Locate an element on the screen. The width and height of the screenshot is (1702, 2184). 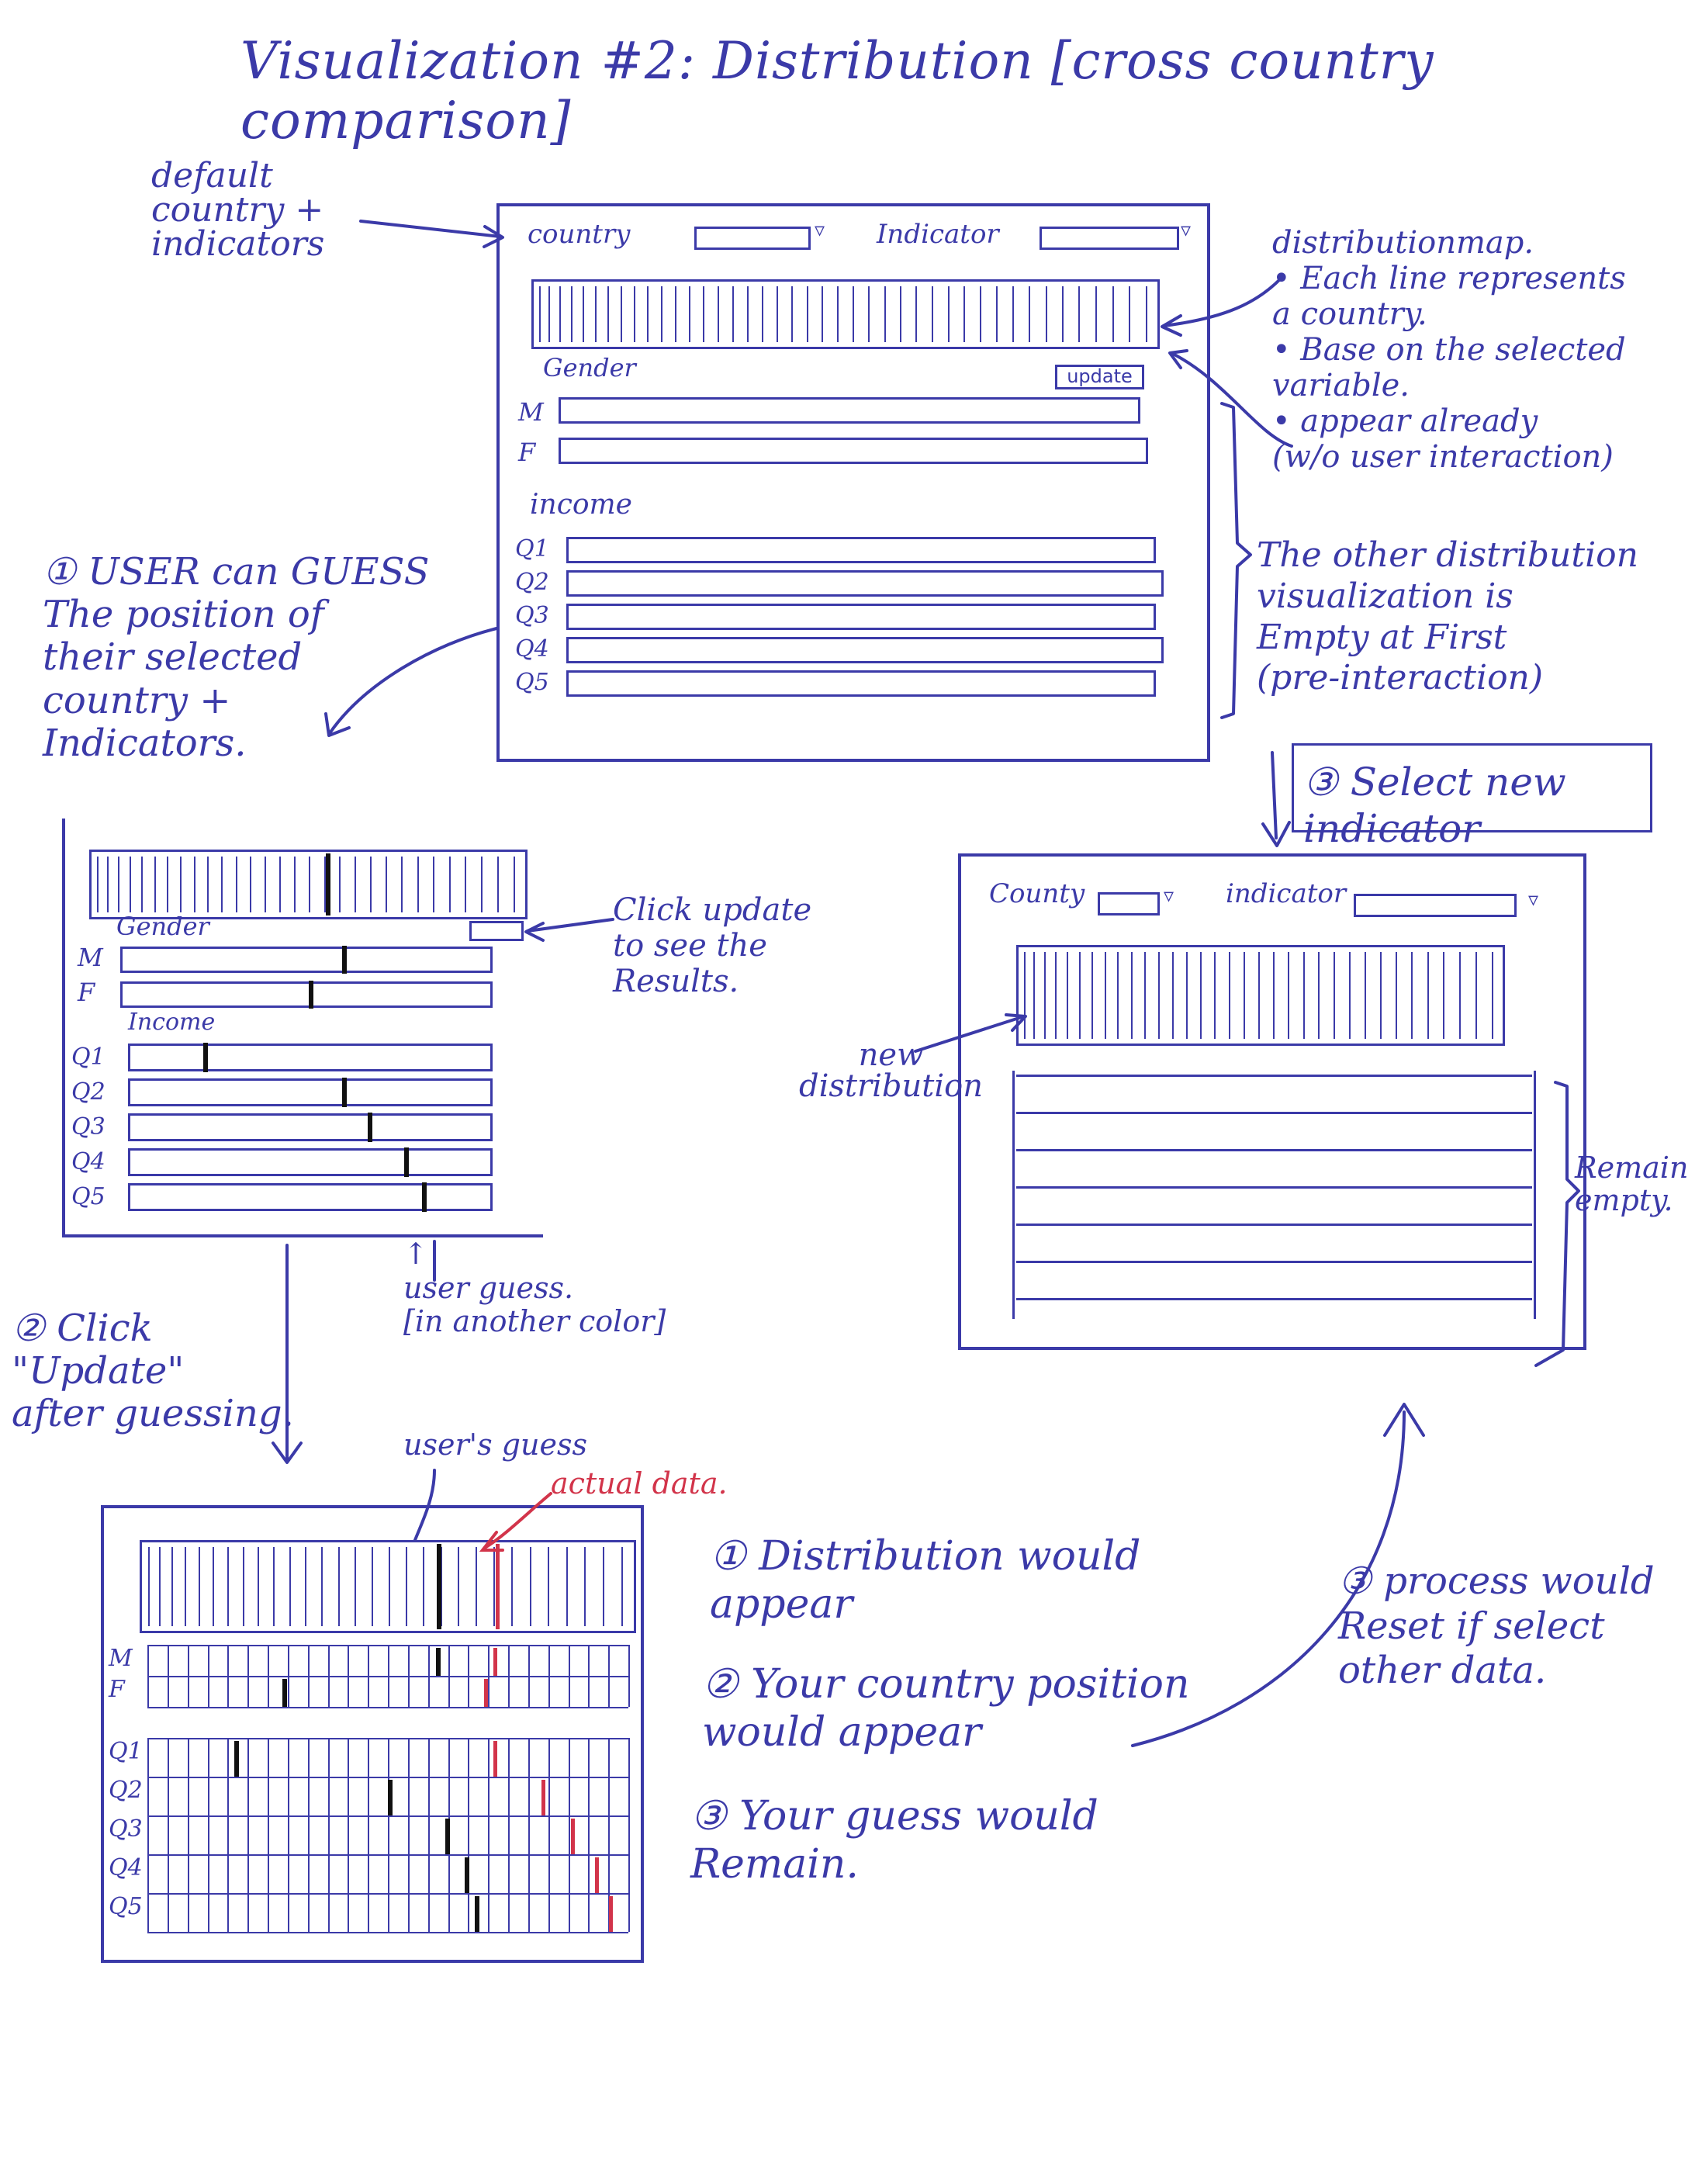
bracket-remain-empty is located at coordinates (1557, 1224).